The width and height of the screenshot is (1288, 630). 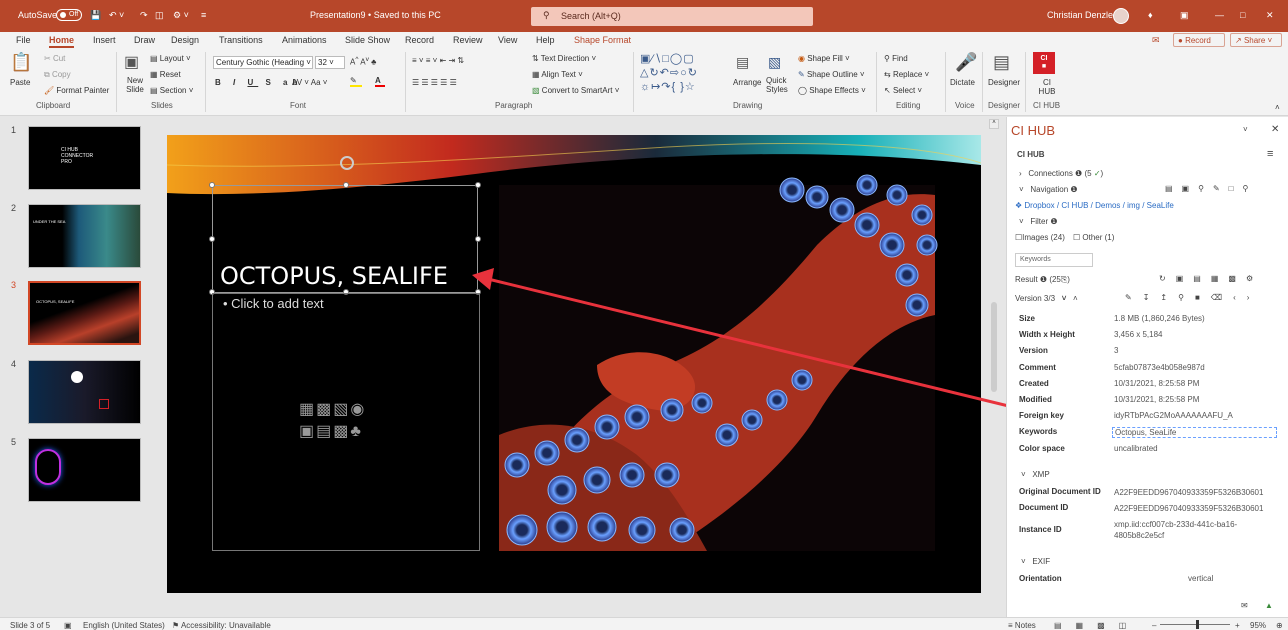 What do you see at coordinates (962, 82) in the screenshot?
I see `dictate-button: Dictate` at bounding box center [962, 82].